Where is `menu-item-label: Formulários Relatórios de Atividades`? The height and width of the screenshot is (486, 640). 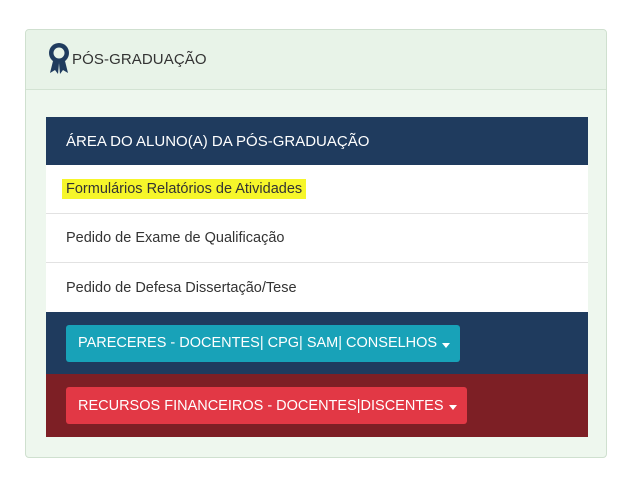
menu-item-label: Formulários Relatórios de Atividades is located at coordinates (184, 189).